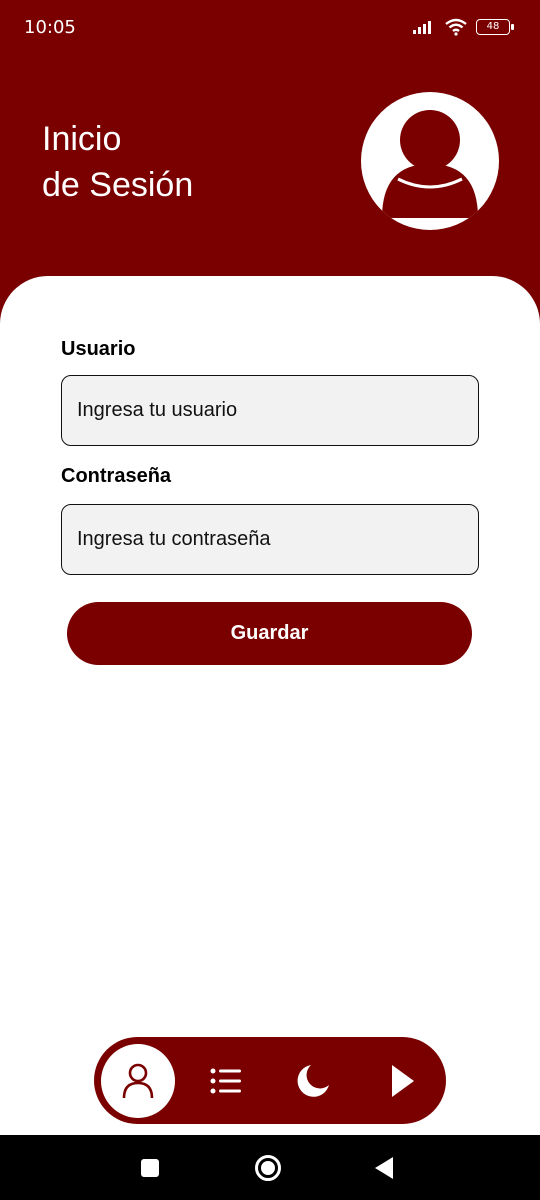 The image size is (540, 1200). Describe the element at coordinates (422, 27) in the screenshot. I see `signal-icon` at that location.